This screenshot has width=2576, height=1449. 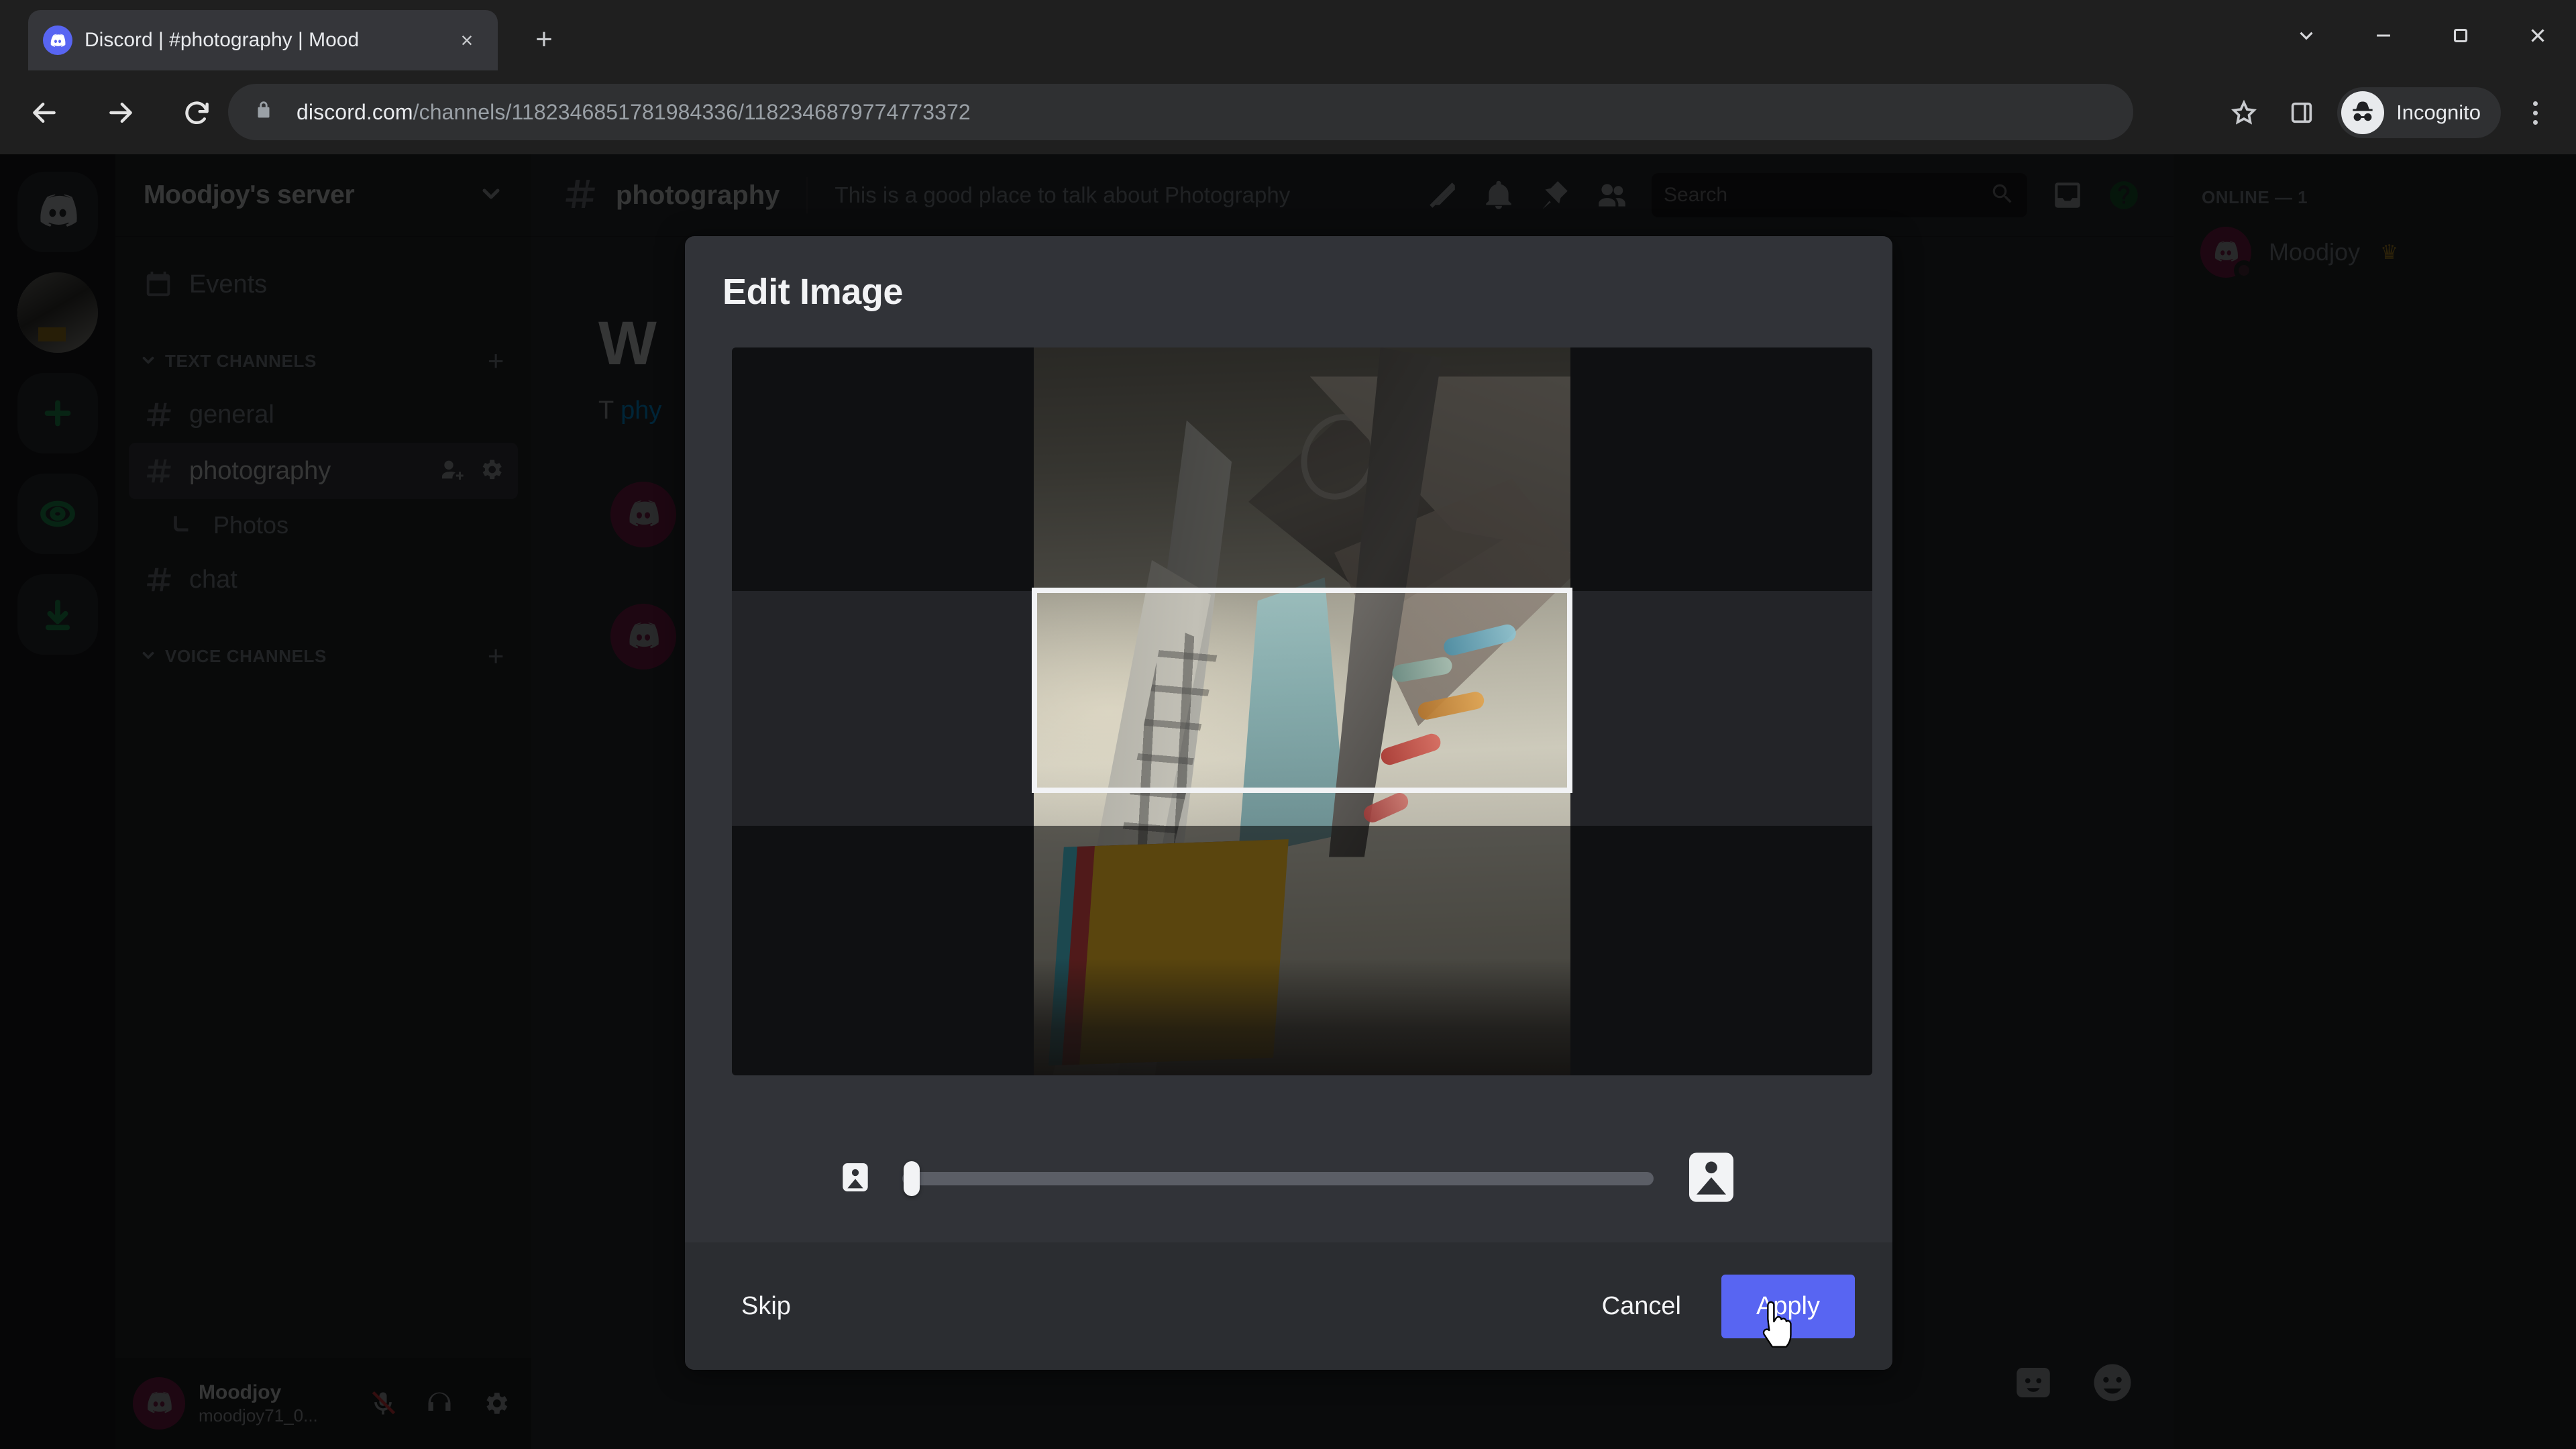 I want to click on modal-header: Edit Image, so click(x=1288, y=291).